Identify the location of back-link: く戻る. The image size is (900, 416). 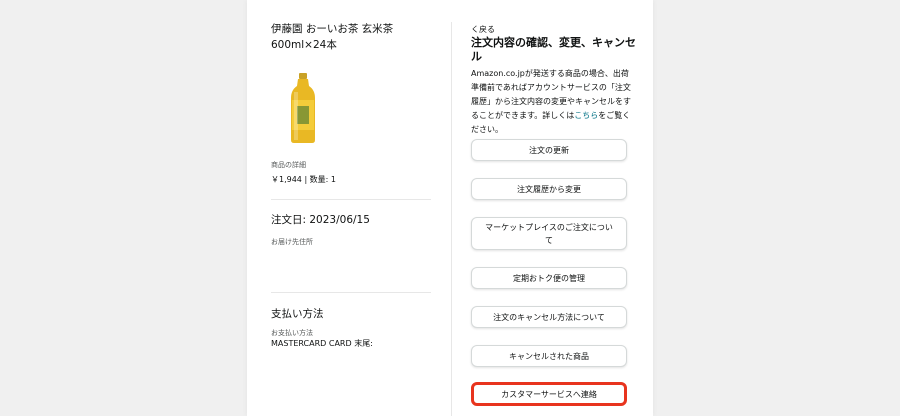
(483, 29).